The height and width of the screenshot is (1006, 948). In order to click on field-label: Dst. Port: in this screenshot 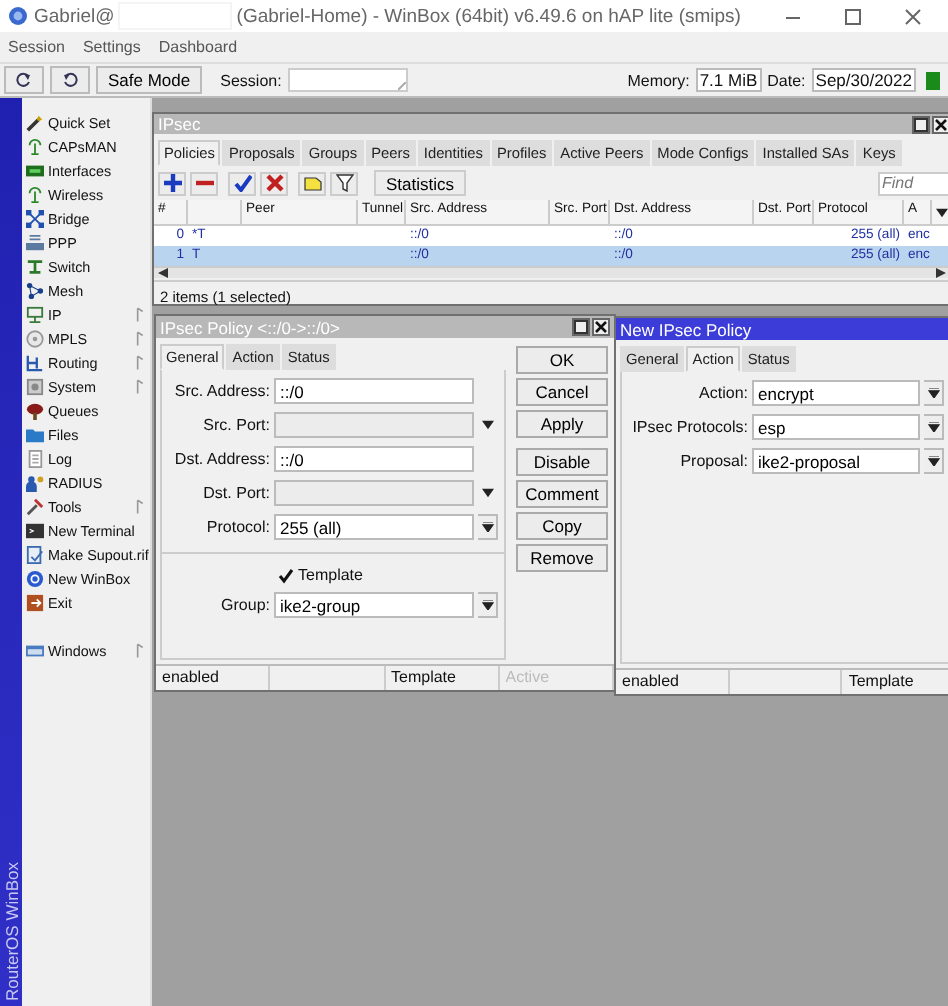, I will do `click(235, 493)`.